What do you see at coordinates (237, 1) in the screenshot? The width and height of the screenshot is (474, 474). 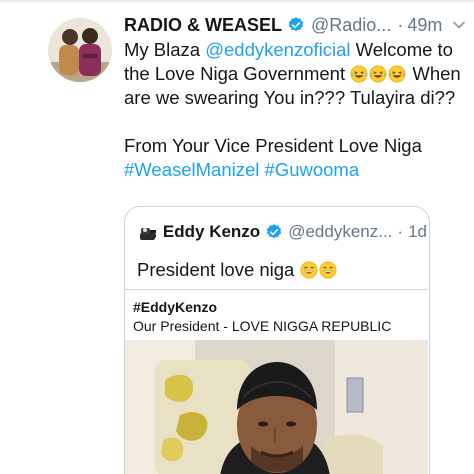 I see `top-divider` at bounding box center [237, 1].